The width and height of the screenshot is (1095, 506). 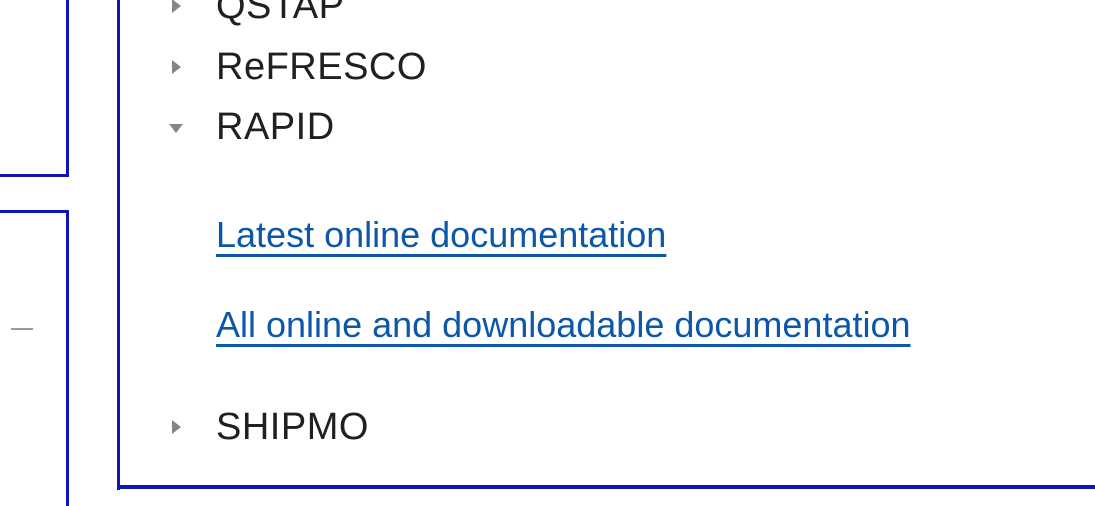 What do you see at coordinates (22, 329) in the screenshot?
I see `left-dash-marker` at bounding box center [22, 329].